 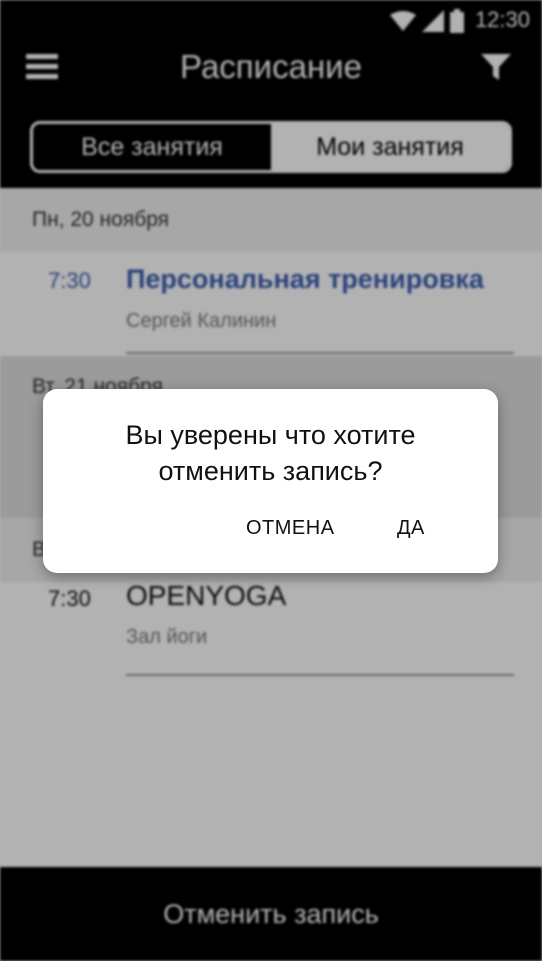 I want to click on dialog-message: Вы уверены что хотите отменить запись?, so click(x=270, y=453).